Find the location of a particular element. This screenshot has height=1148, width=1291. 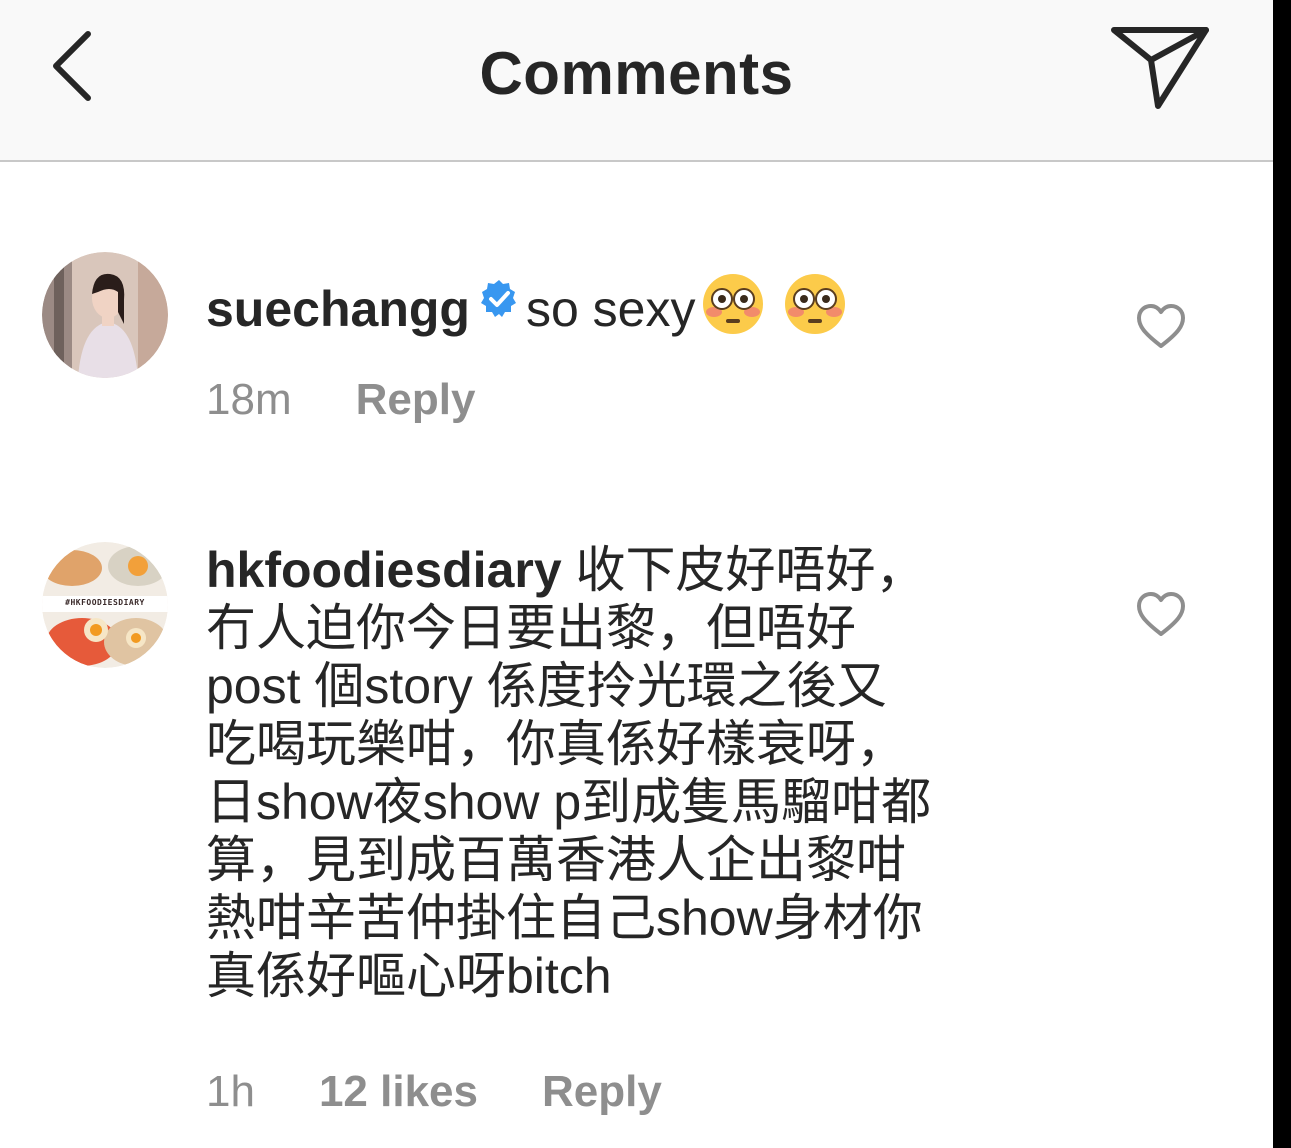

avatar is located at coordinates (105, 315).